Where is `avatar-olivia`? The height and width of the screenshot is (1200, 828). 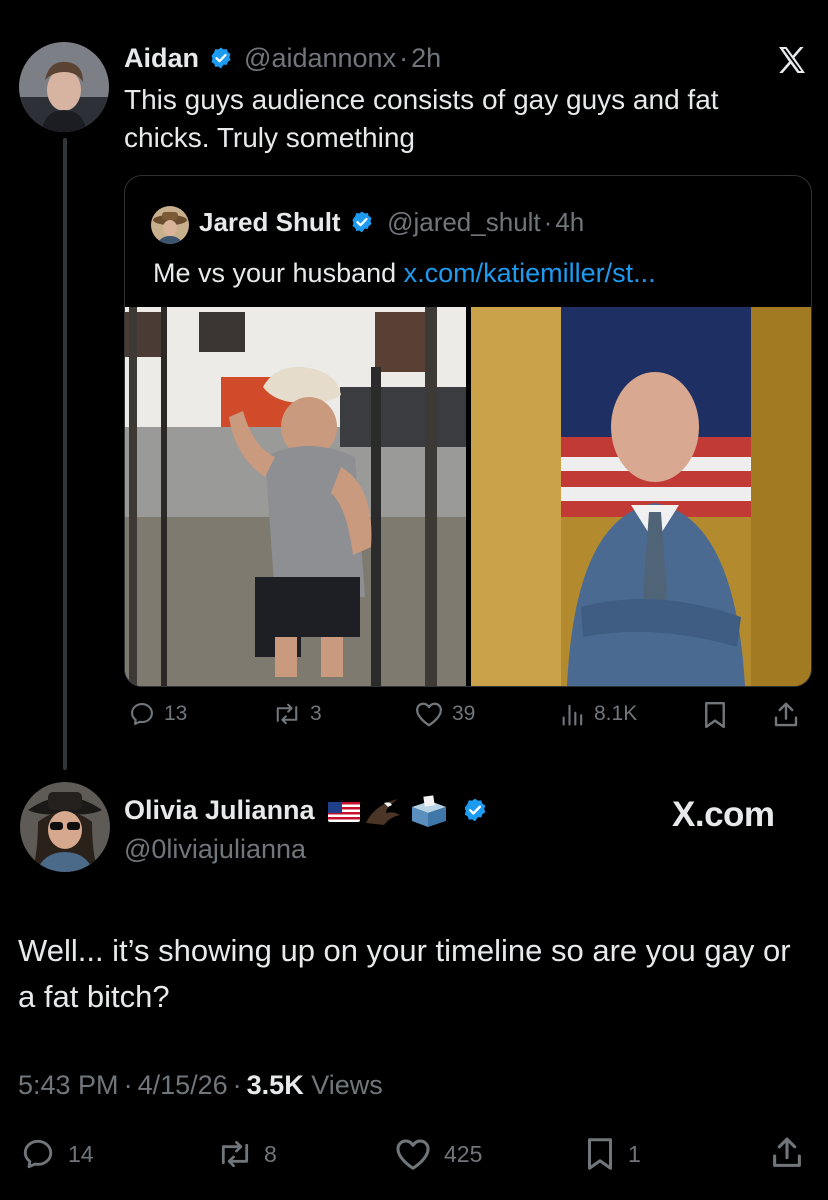 avatar-olivia is located at coordinates (65, 827).